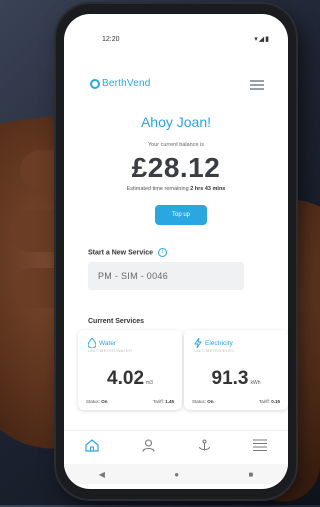 Image resolution: width=320 pixels, height=507 pixels. Describe the element at coordinates (97, 401) in the screenshot. I see `water-status: Status: On` at that location.